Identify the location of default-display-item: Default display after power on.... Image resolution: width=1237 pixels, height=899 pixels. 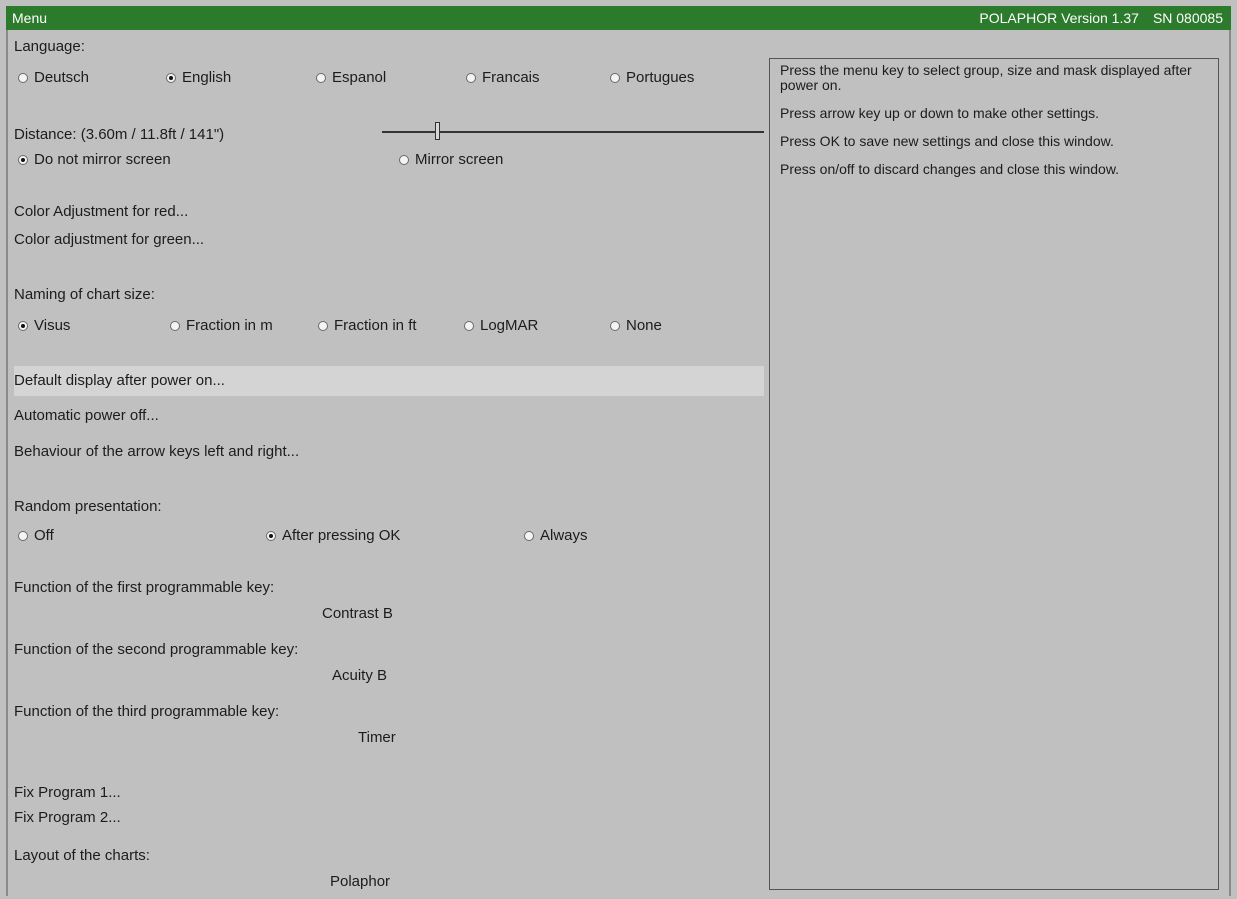
(119, 380).